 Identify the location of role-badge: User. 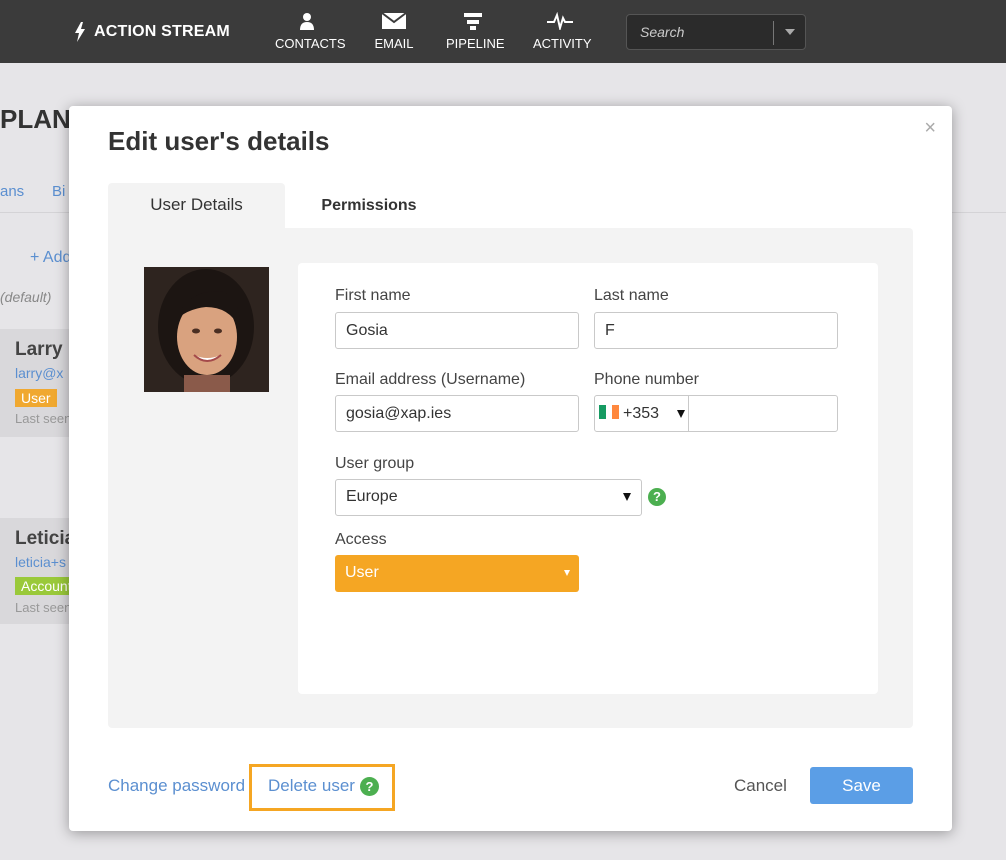
(36, 398).